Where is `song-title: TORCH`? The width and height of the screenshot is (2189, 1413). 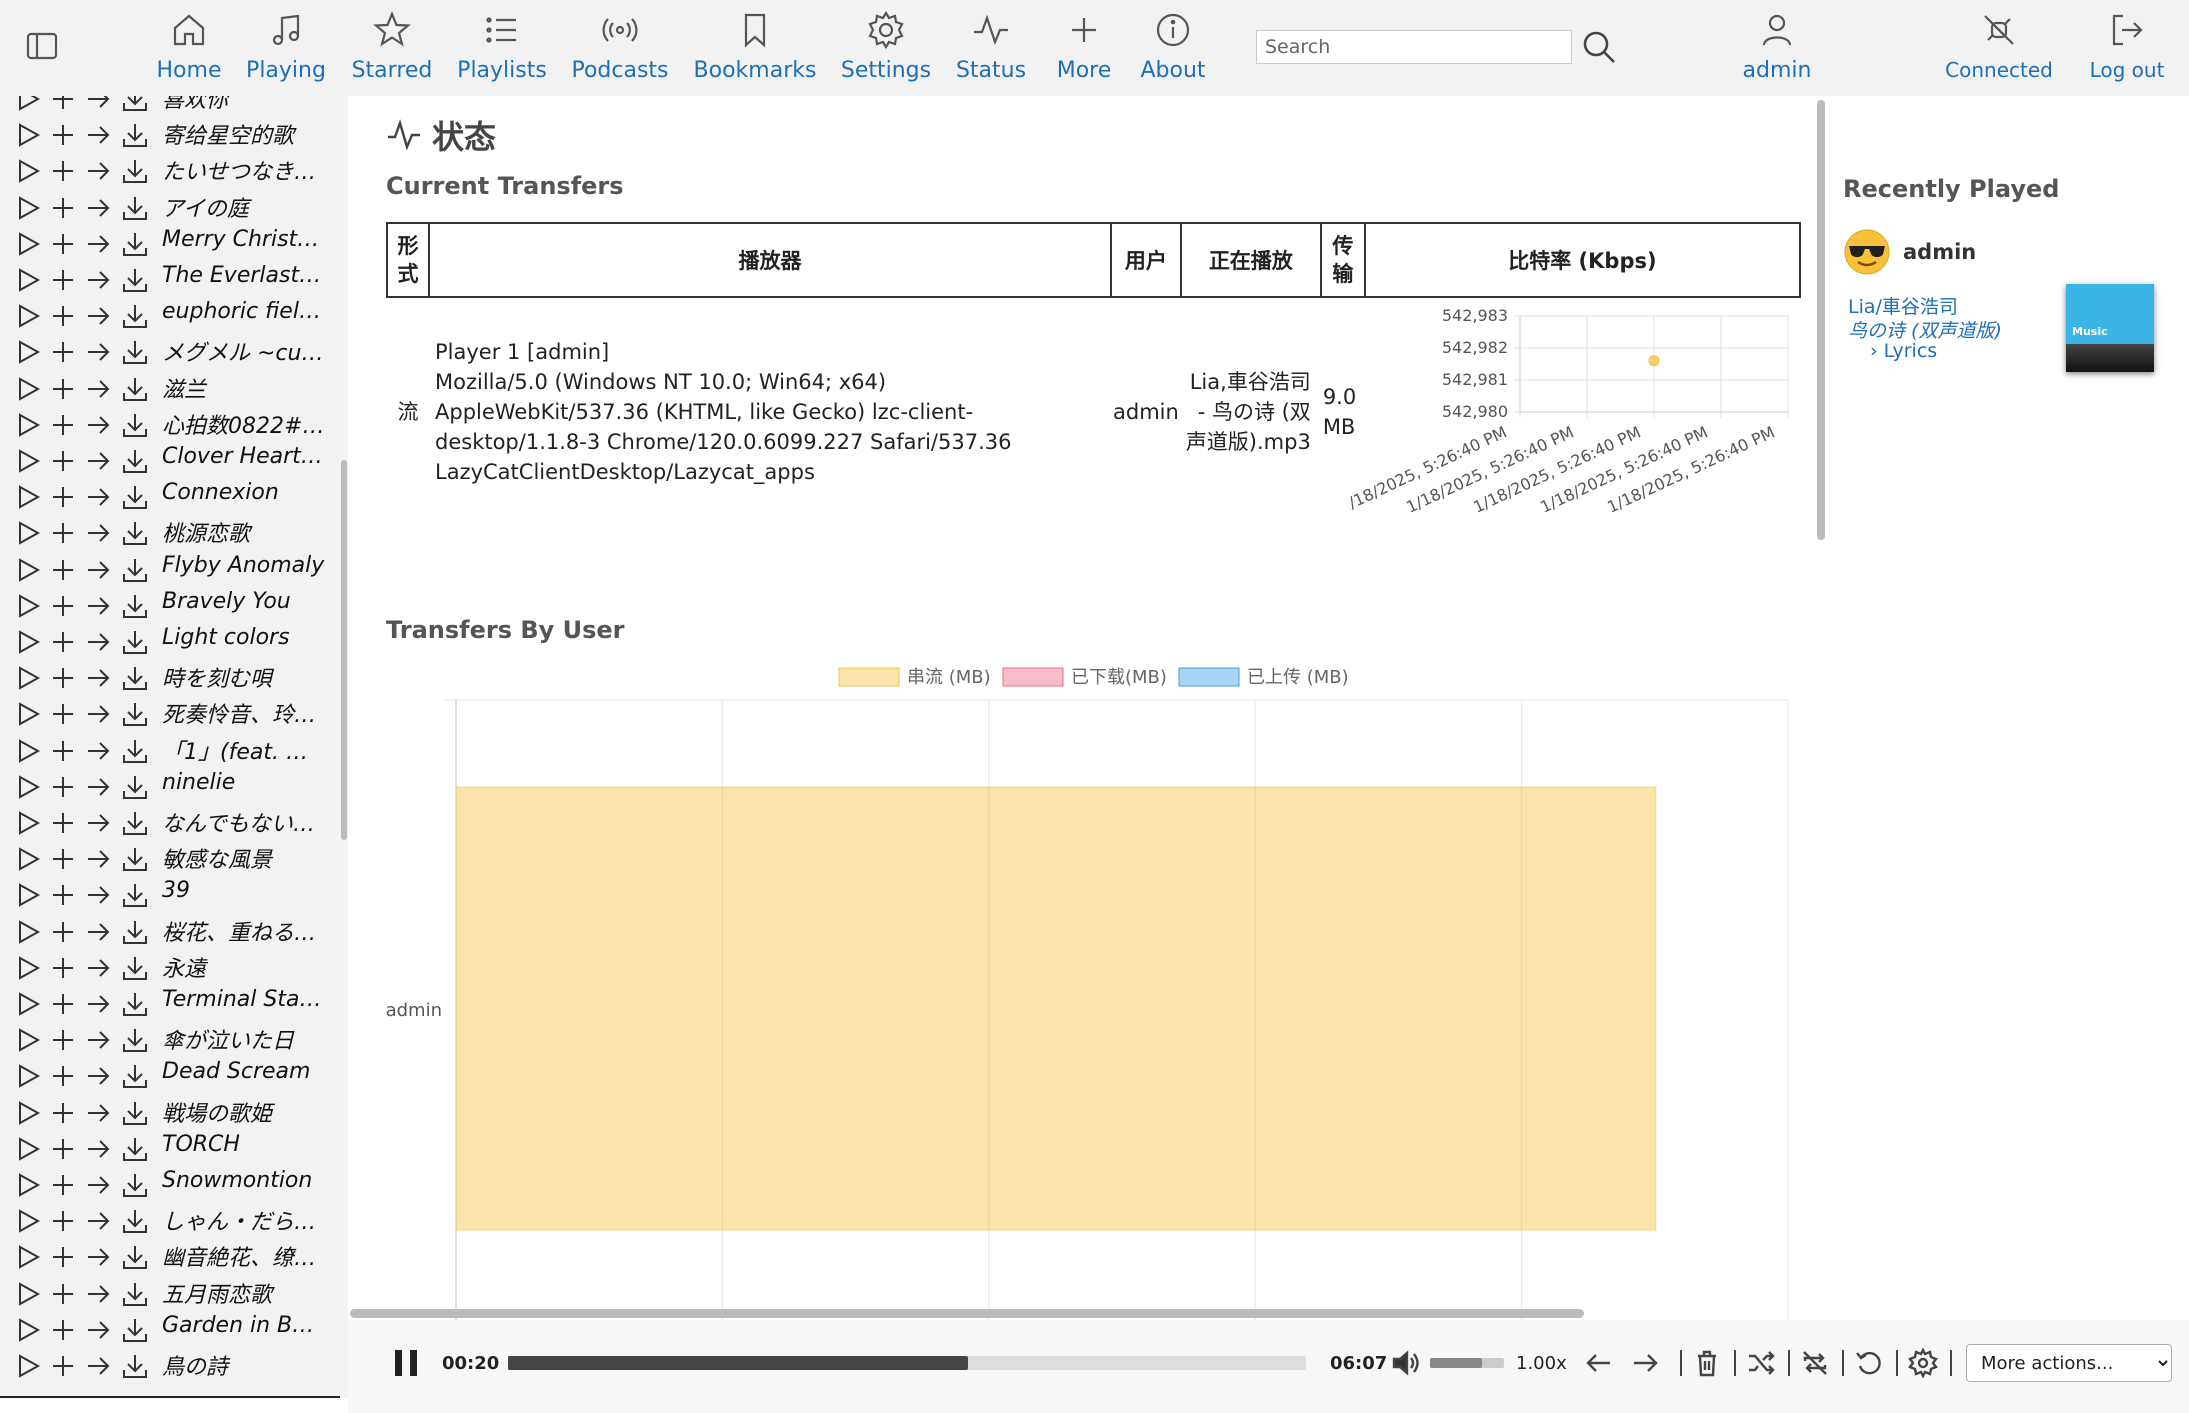 song-title: TORCH is located at coordinates (244, 1144).